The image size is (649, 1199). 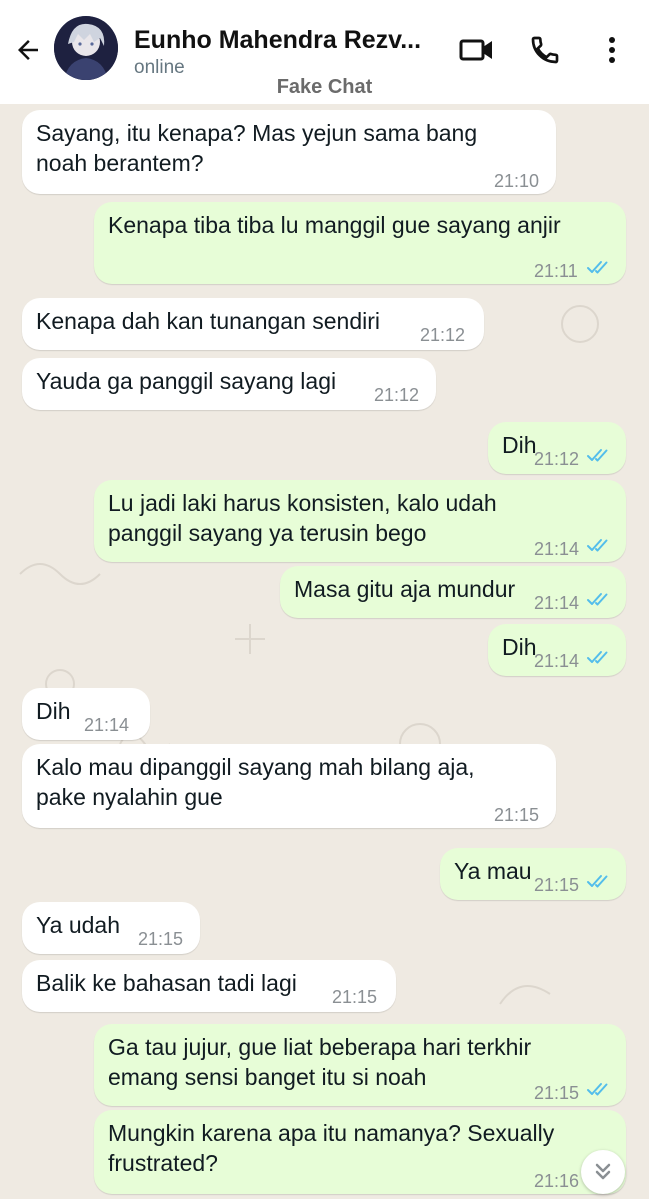 I want to click on more-options-button, so click(x=612, y=50).